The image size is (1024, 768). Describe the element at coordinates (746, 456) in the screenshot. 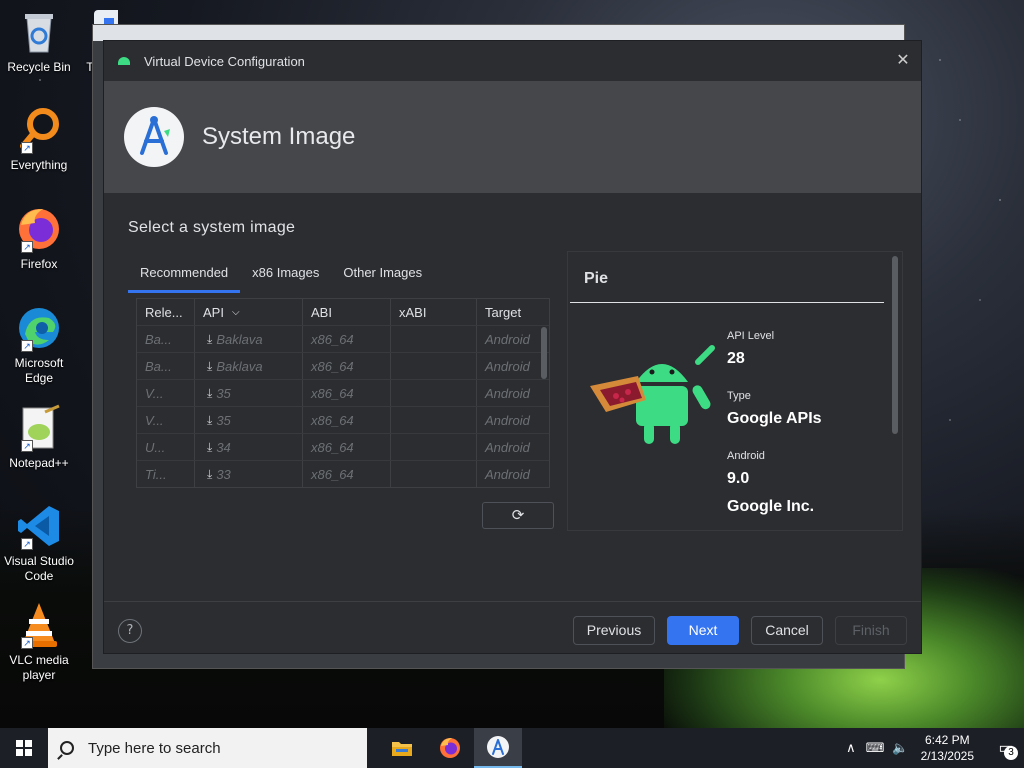

I see `android-label: Android` at that location.